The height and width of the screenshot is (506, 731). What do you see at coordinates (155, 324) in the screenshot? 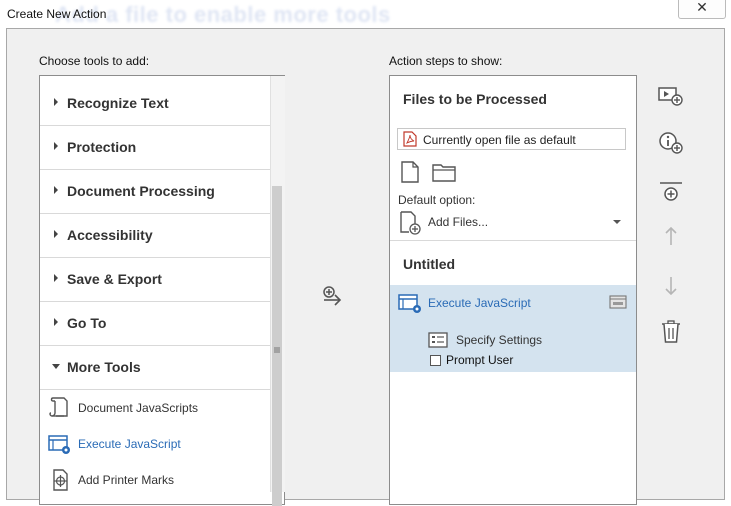
I see `category-go-to: Go To` at bounding box center [155, 324].